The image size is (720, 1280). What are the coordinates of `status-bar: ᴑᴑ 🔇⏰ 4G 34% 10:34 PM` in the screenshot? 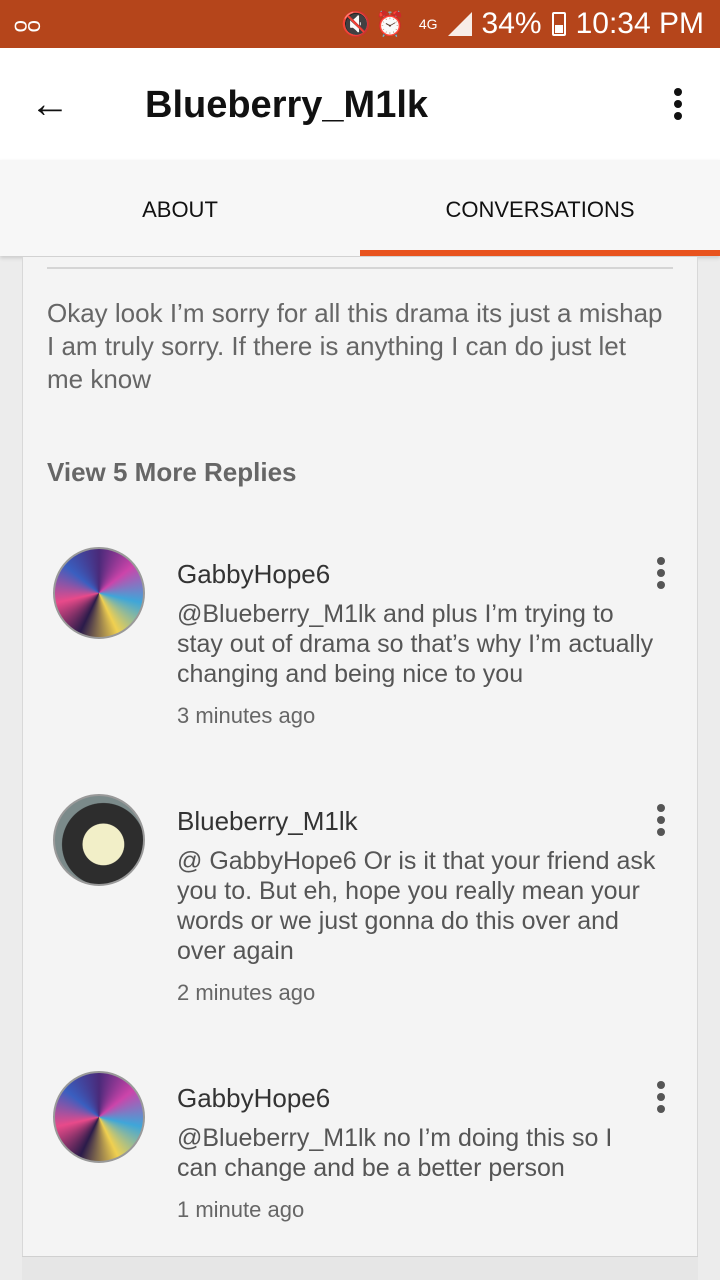 It's located at (360, 24).